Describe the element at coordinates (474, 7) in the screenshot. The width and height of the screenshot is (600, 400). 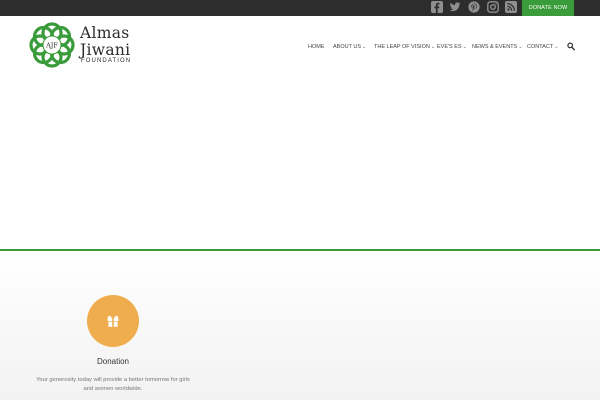
I see `pinterest-icon` at that location.